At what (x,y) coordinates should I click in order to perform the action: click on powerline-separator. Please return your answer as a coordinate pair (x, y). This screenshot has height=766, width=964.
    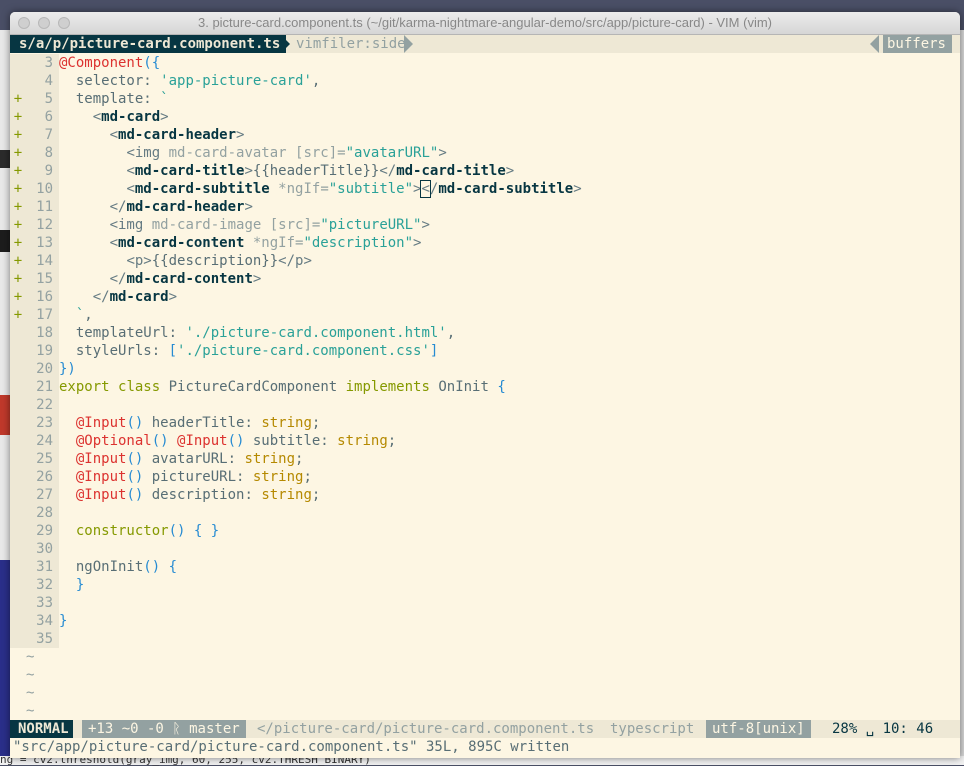
    Looking at the image, I should click on (874, 44).